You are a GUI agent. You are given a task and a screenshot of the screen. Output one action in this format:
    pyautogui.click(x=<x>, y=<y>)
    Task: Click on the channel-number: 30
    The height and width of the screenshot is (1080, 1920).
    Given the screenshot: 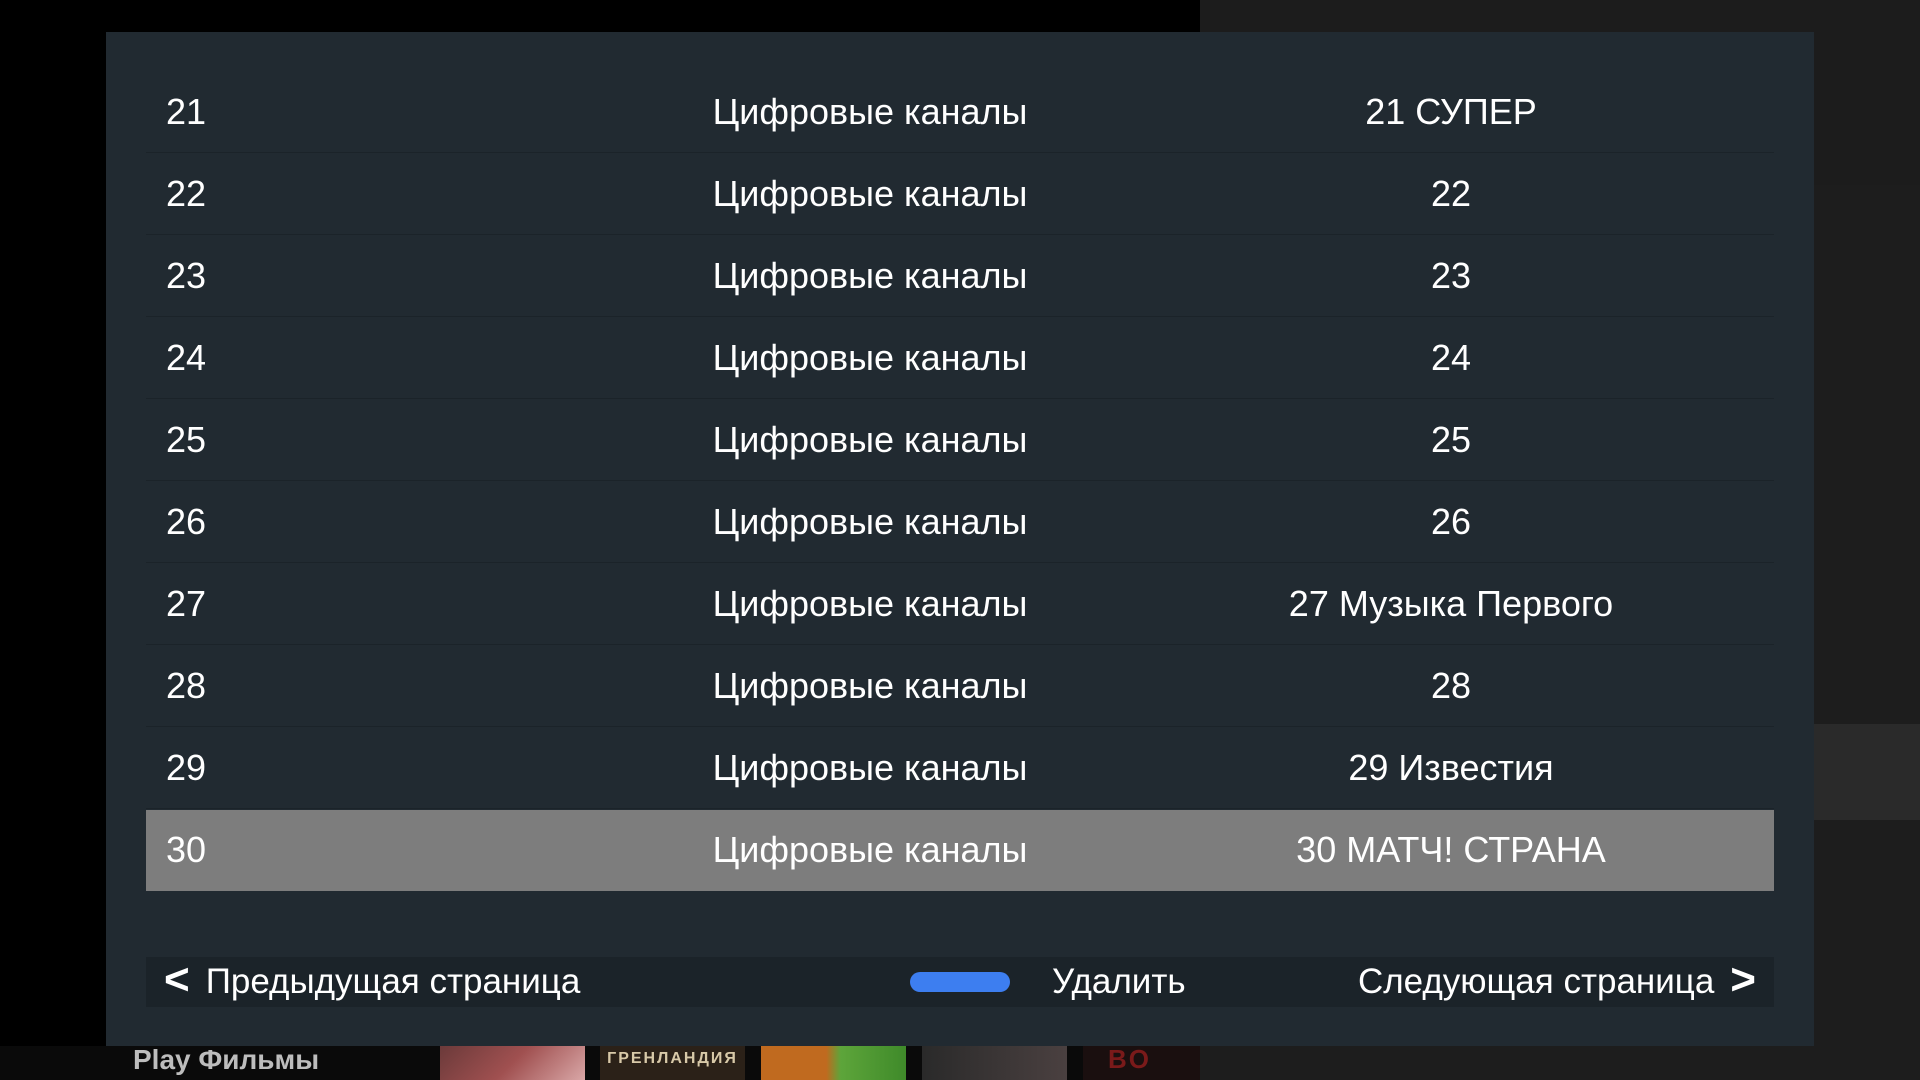 What is the action you would take?
    pyautogui.click(x=186, y=849)
    